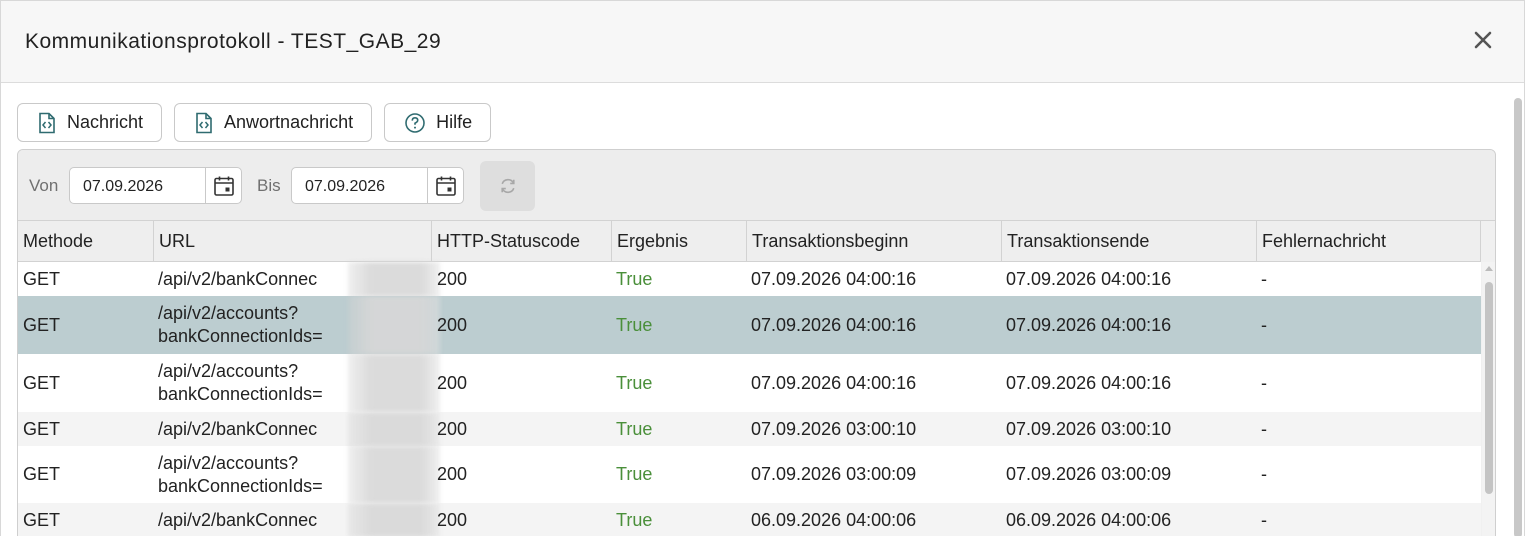  What do you see at coordinates (289, 122) in the screenshot?
I see `response-message-button-label: Anwortnachricht` at bounding box center [289, 122].